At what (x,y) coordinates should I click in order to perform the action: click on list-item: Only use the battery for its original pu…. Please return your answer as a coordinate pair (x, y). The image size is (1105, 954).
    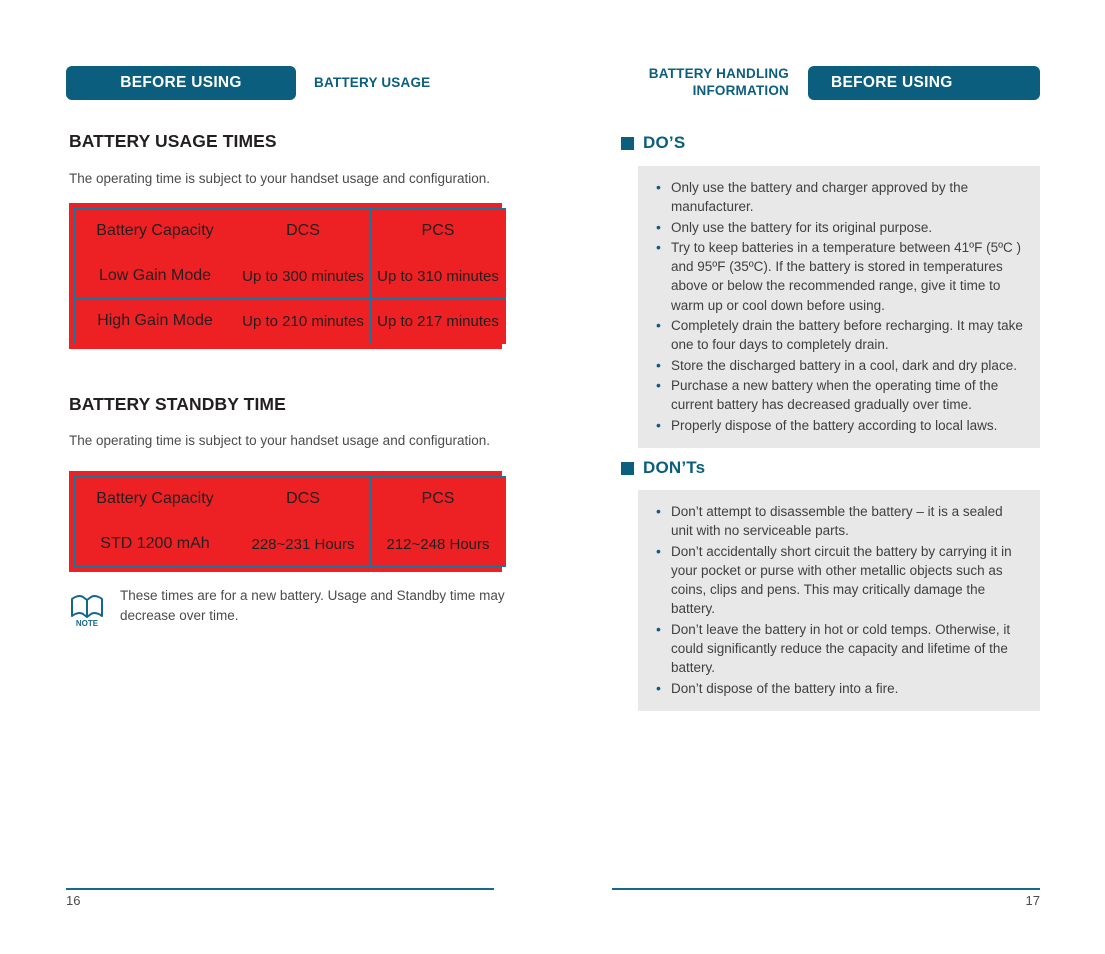
    Looking at the image, I should click on (839, 227).